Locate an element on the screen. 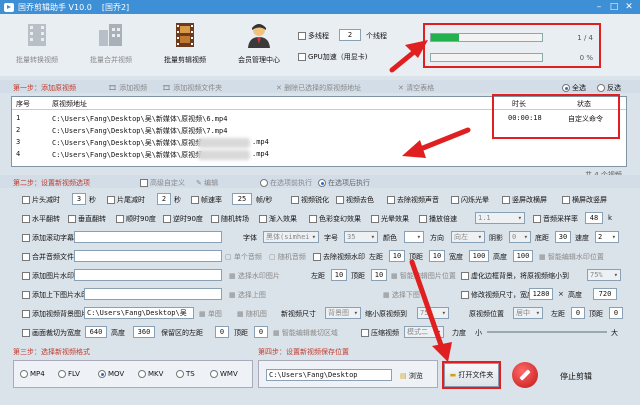  color-shift-option: 色彩变幻效果 is located at coordinates (335, 219).